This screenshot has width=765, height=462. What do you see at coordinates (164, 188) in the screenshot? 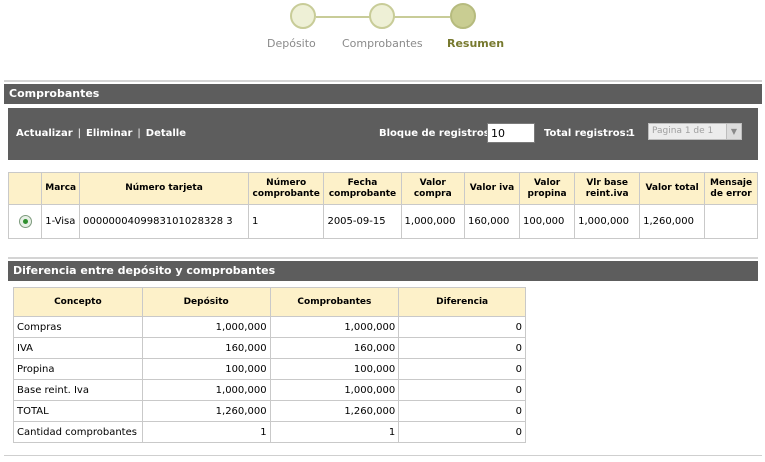
I see `column-header: Número tarjeta` at bounding box center [164, 188].